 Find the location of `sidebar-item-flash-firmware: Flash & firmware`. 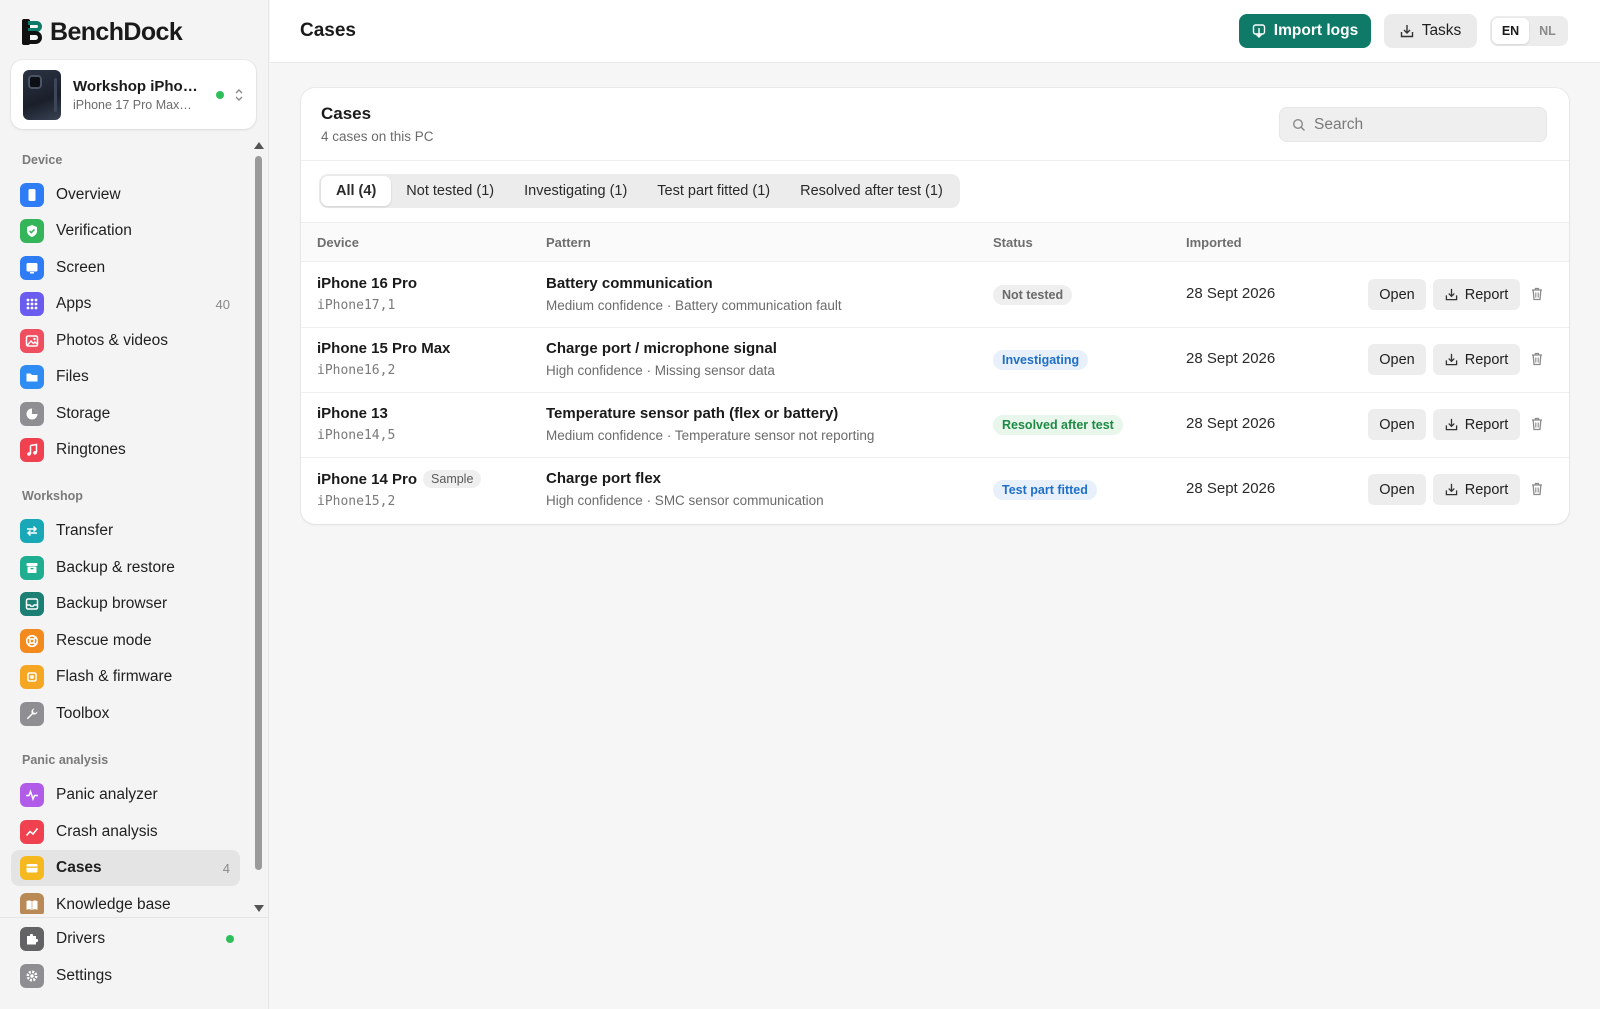

sidebar-item-flash-firmware: Flash & firmware is located at coordinates (125, 677).